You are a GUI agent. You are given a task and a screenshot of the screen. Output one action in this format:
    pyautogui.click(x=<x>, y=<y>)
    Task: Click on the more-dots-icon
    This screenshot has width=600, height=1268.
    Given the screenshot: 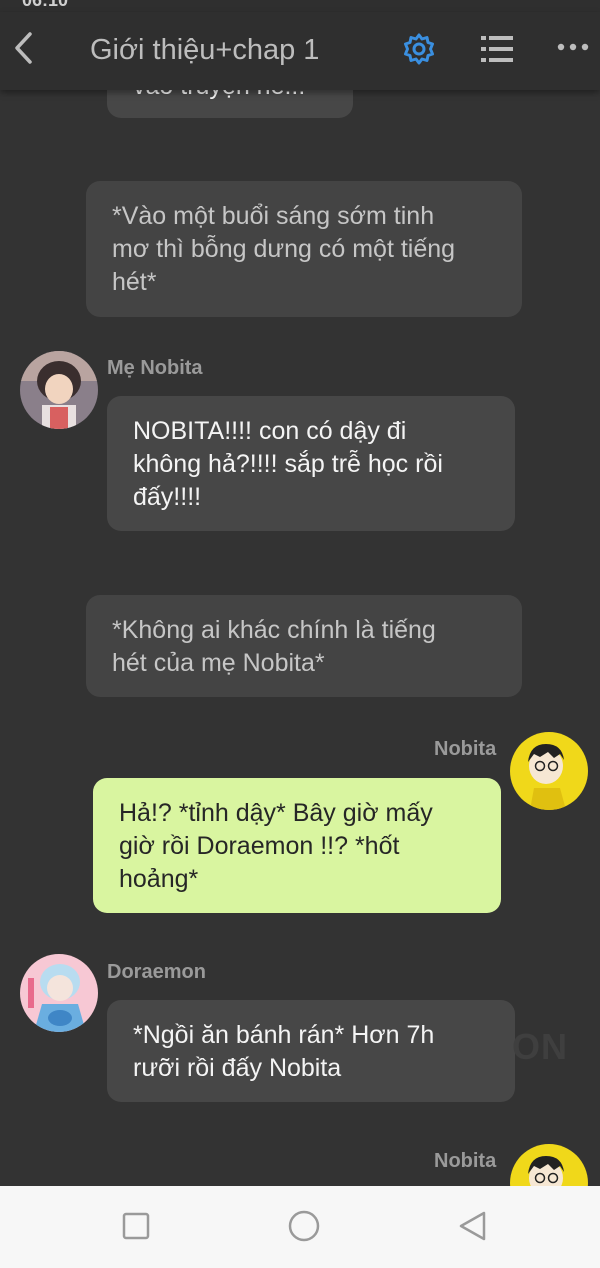 What is the action you would take?
    pyautogui.click(x=573, y=47)
    